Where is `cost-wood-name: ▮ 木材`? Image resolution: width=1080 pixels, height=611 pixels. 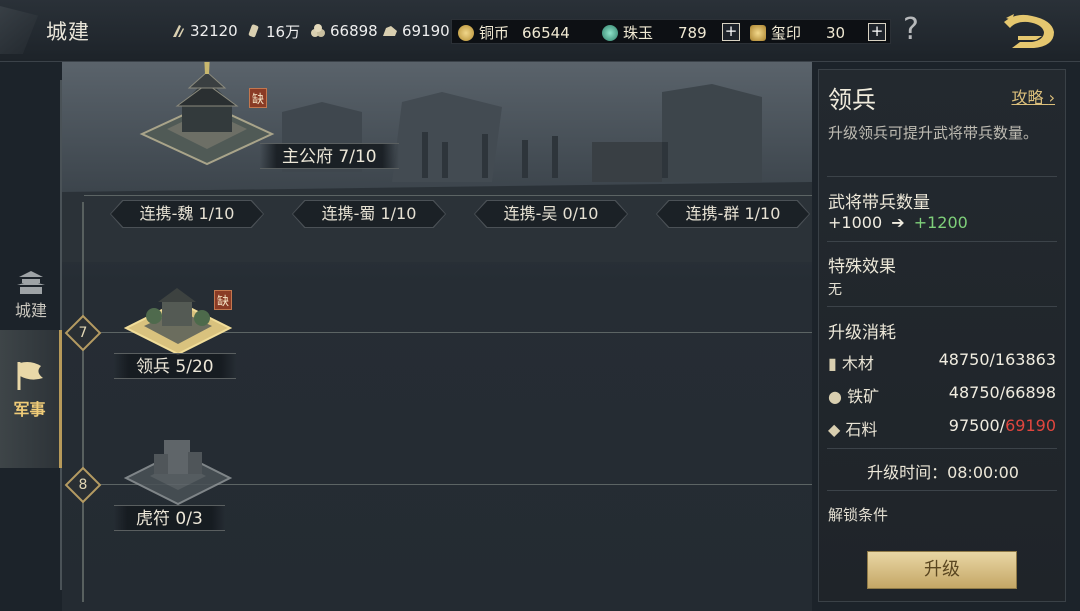 cost-wood-name: ▮ 木材 is located at coordinates (851, 362).